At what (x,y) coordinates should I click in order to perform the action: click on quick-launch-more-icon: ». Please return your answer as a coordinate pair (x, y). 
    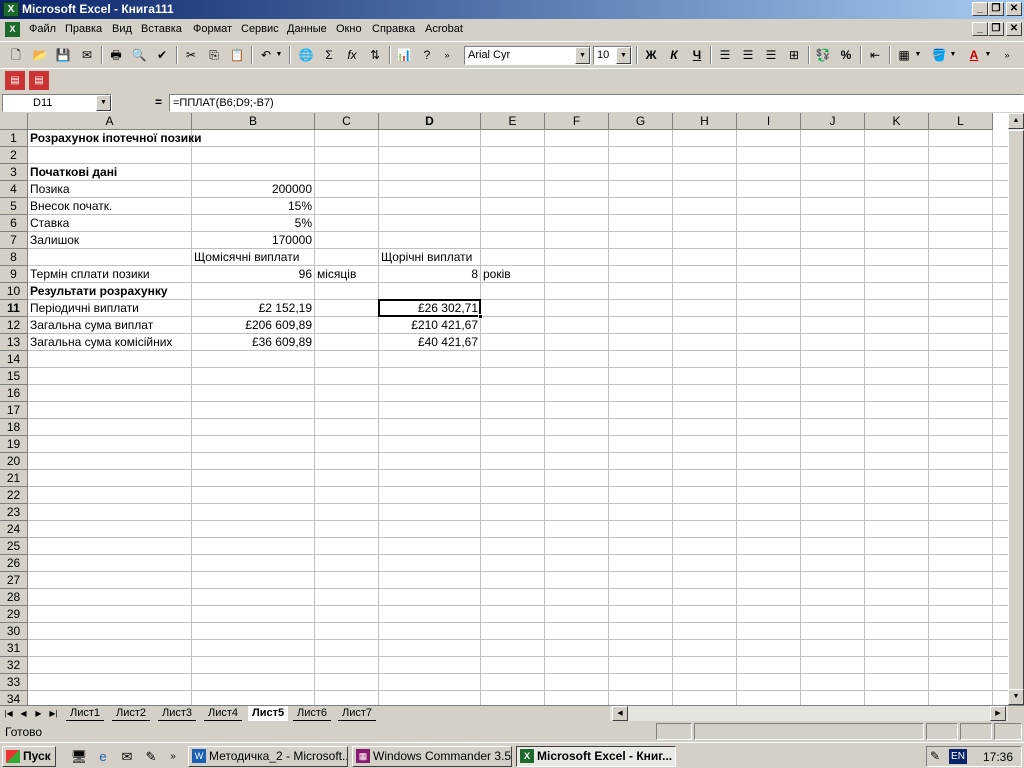
    Looking at the image, I should click on (173, 757).